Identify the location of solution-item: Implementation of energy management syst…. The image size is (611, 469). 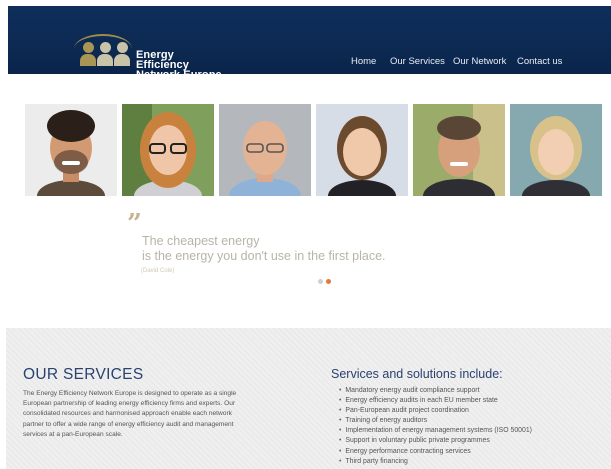
(435, 431).